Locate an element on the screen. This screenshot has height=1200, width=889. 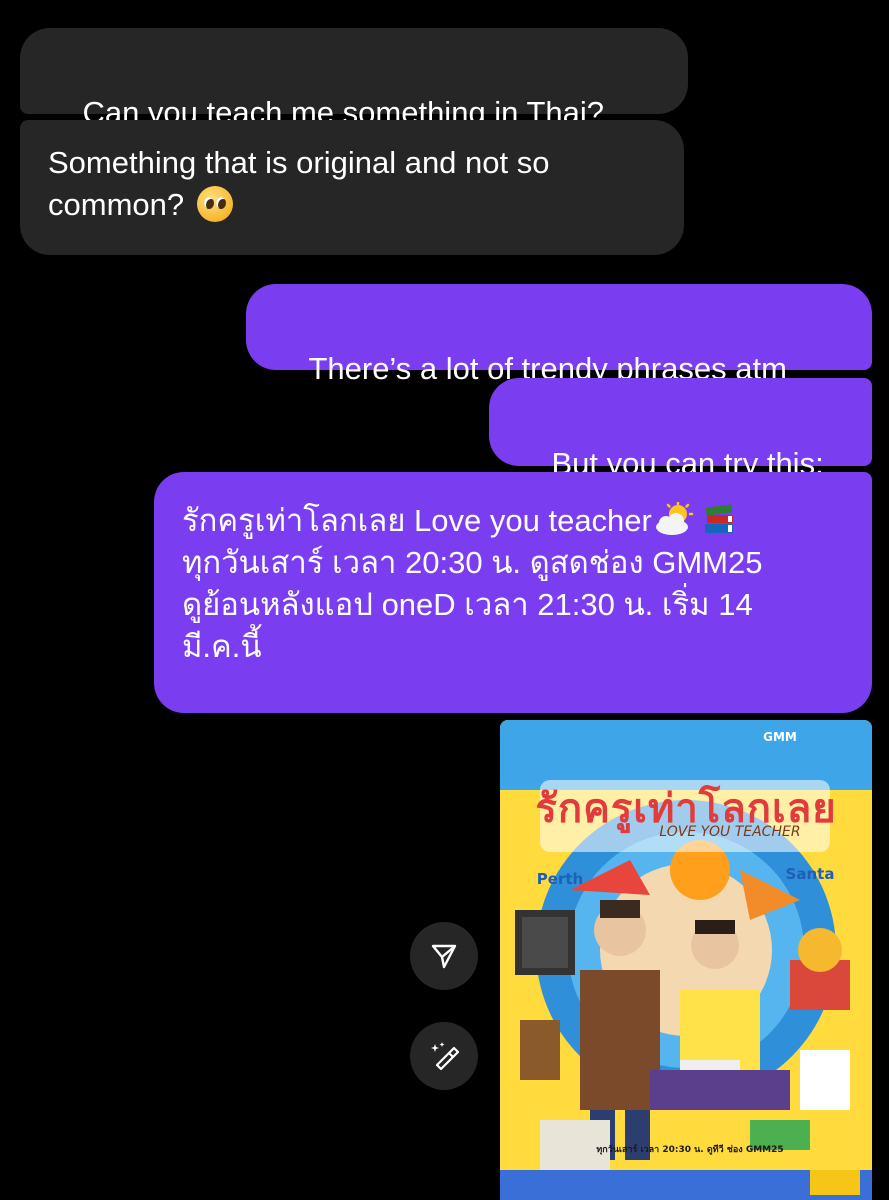
message-outgoing-1: There’s a lot of trendy phrases atm is located at coordinates (559, 335).